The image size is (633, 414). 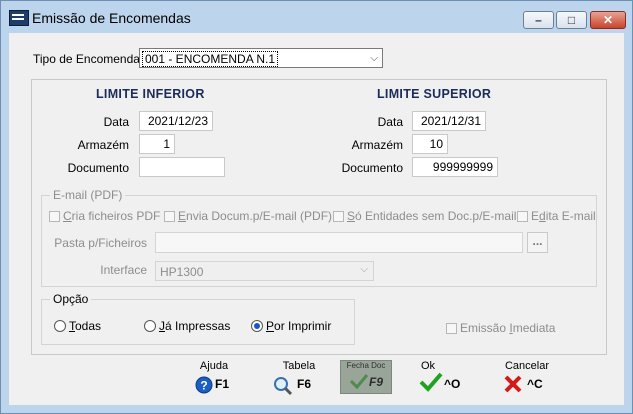 What do you see at coordinates (283, 386) in the screenshot?
I see `magnifier-icon` at bounding box center [283, 386].